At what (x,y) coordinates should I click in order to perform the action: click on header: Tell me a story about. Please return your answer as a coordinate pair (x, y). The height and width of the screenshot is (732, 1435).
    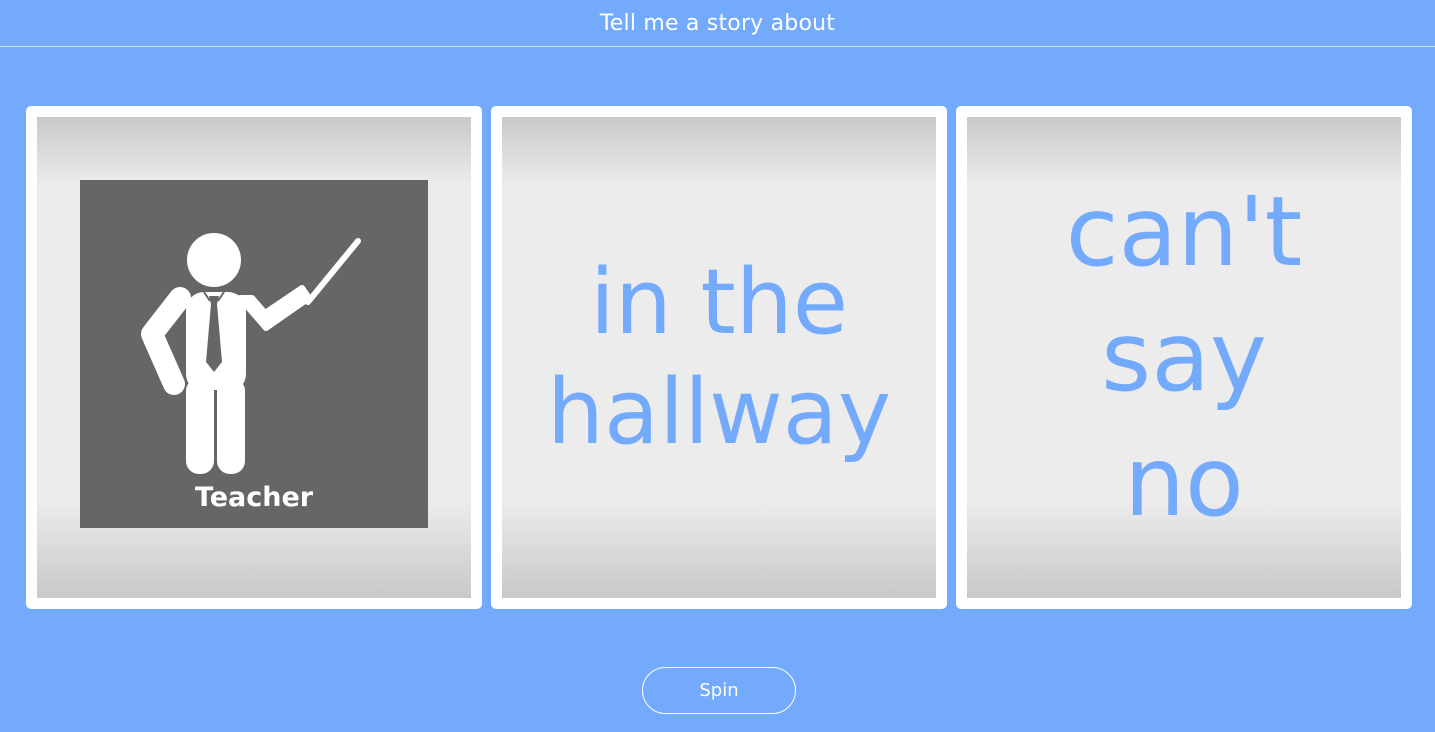
    Looking at the image, I should click on (717, 23).